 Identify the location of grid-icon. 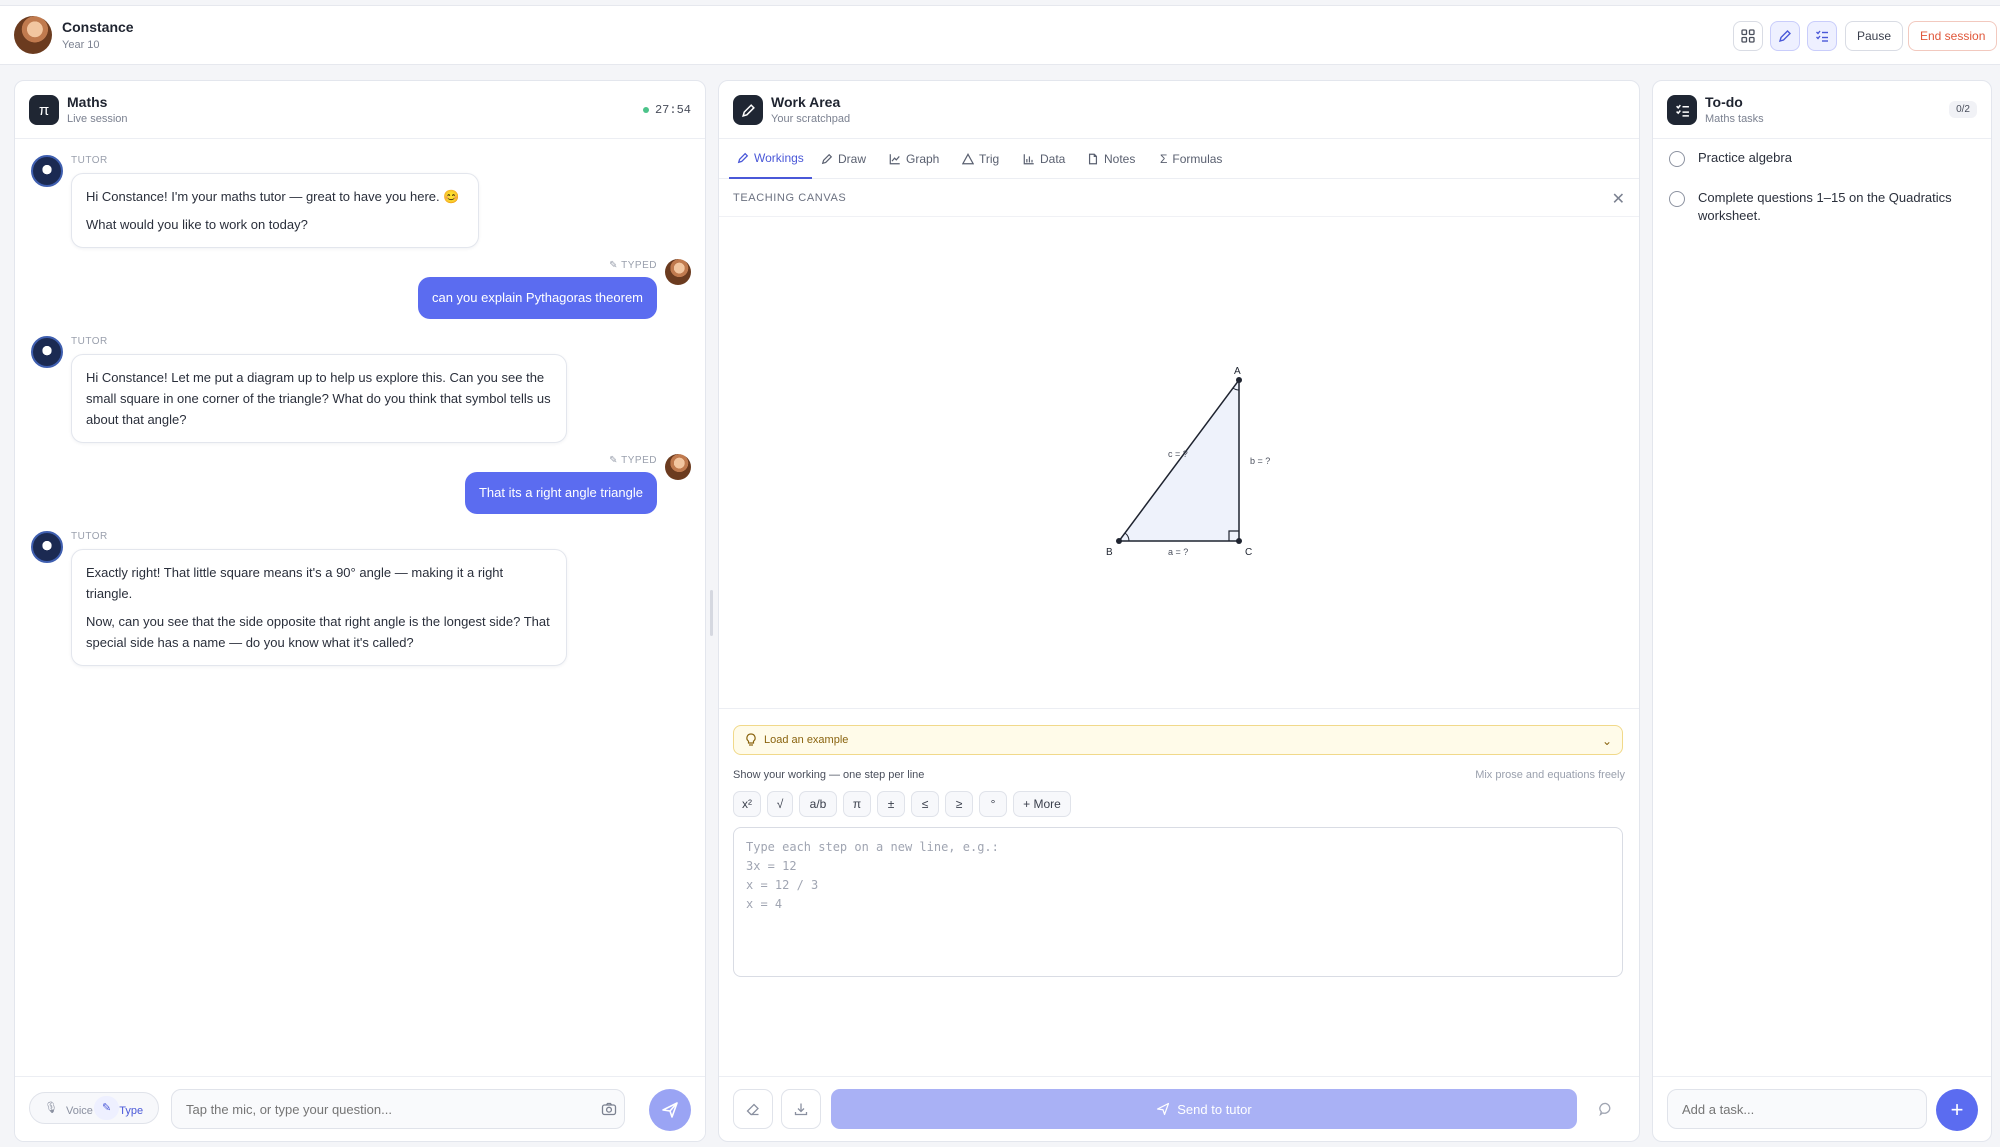
(1748, 36).